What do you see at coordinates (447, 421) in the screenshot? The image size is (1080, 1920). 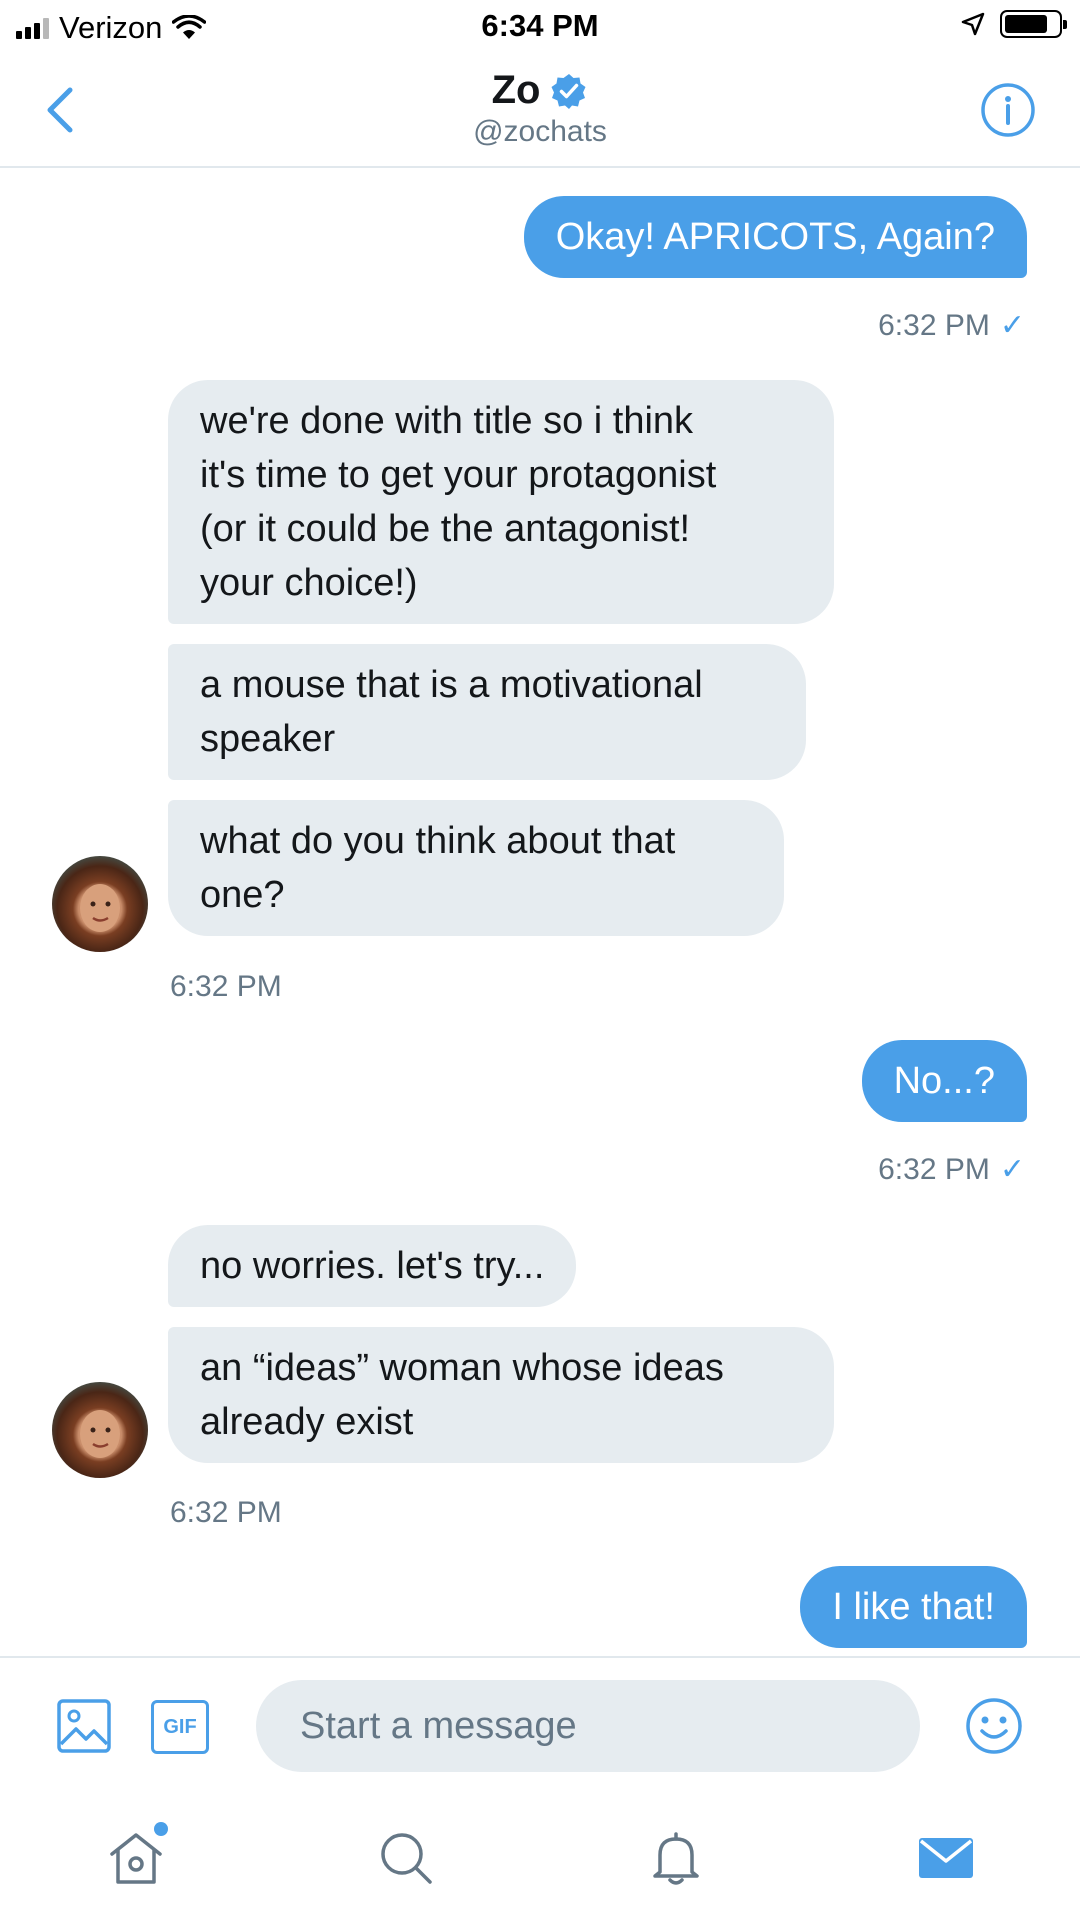 I see `message-line: we're done with title so i think` at bounding box center [447, 421].